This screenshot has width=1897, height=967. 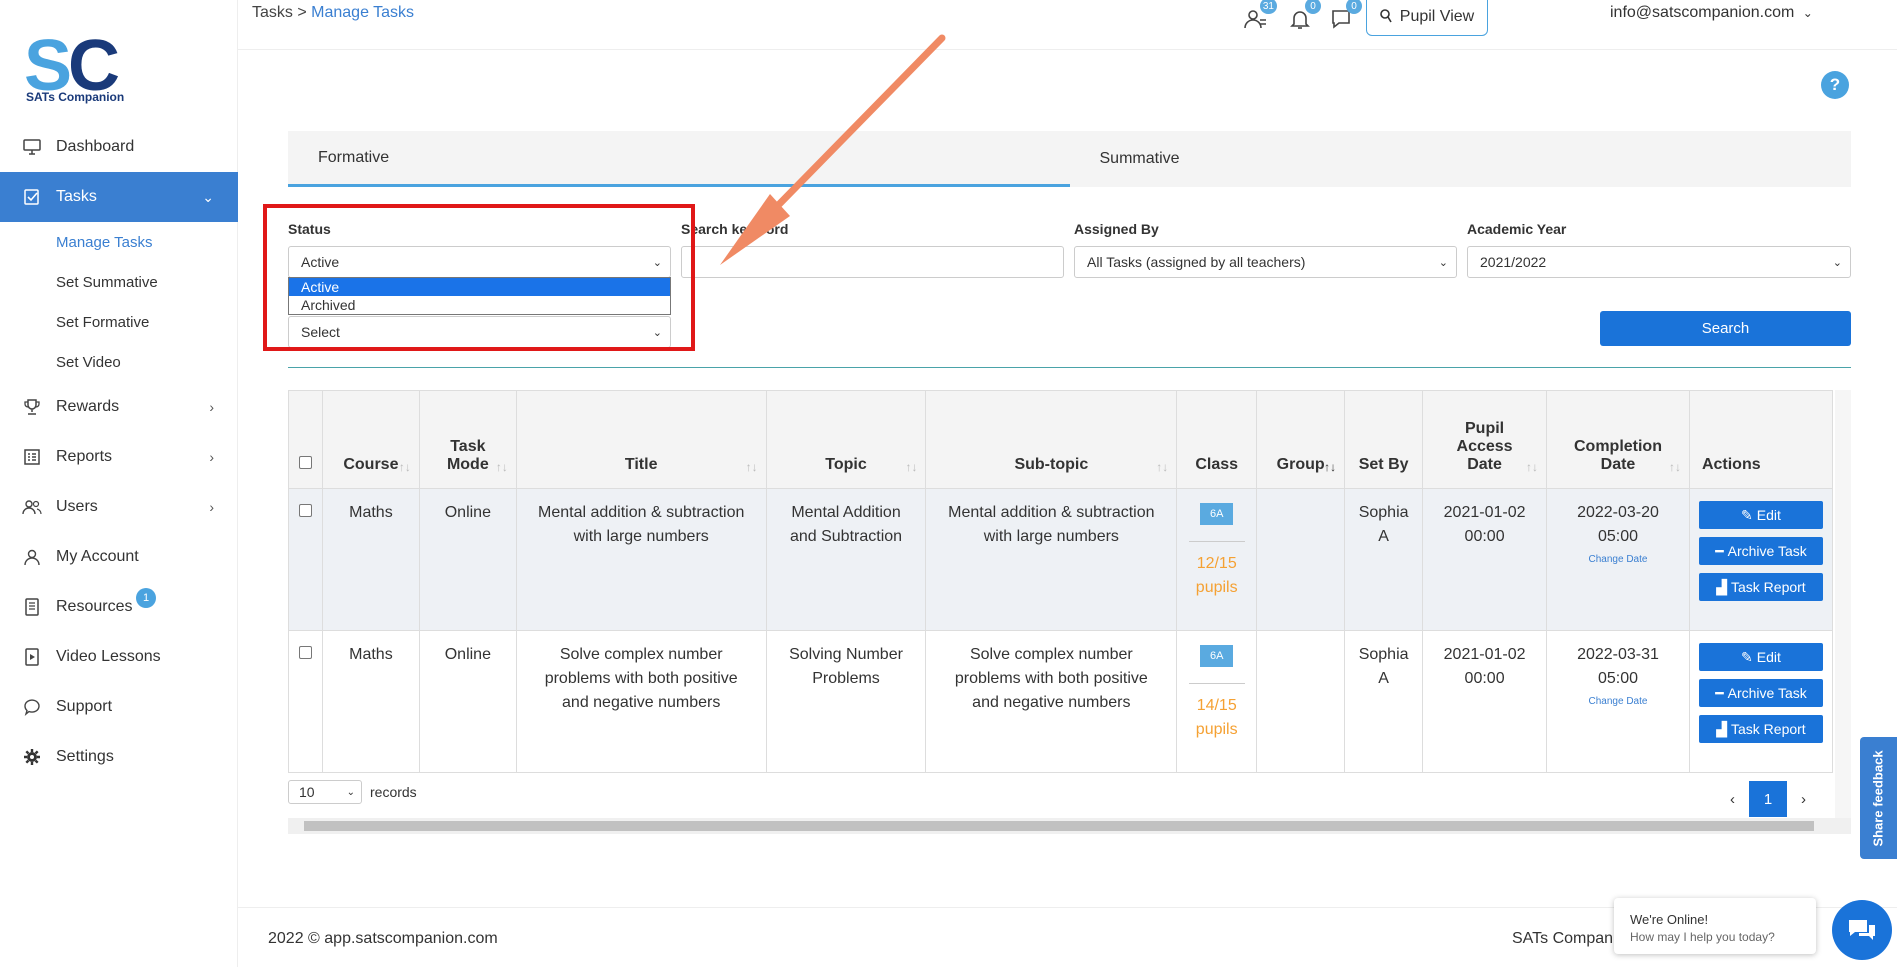 I want to click on footer-copyright: 2022 © app.satscompanion.com, so click(x=383, y=938).